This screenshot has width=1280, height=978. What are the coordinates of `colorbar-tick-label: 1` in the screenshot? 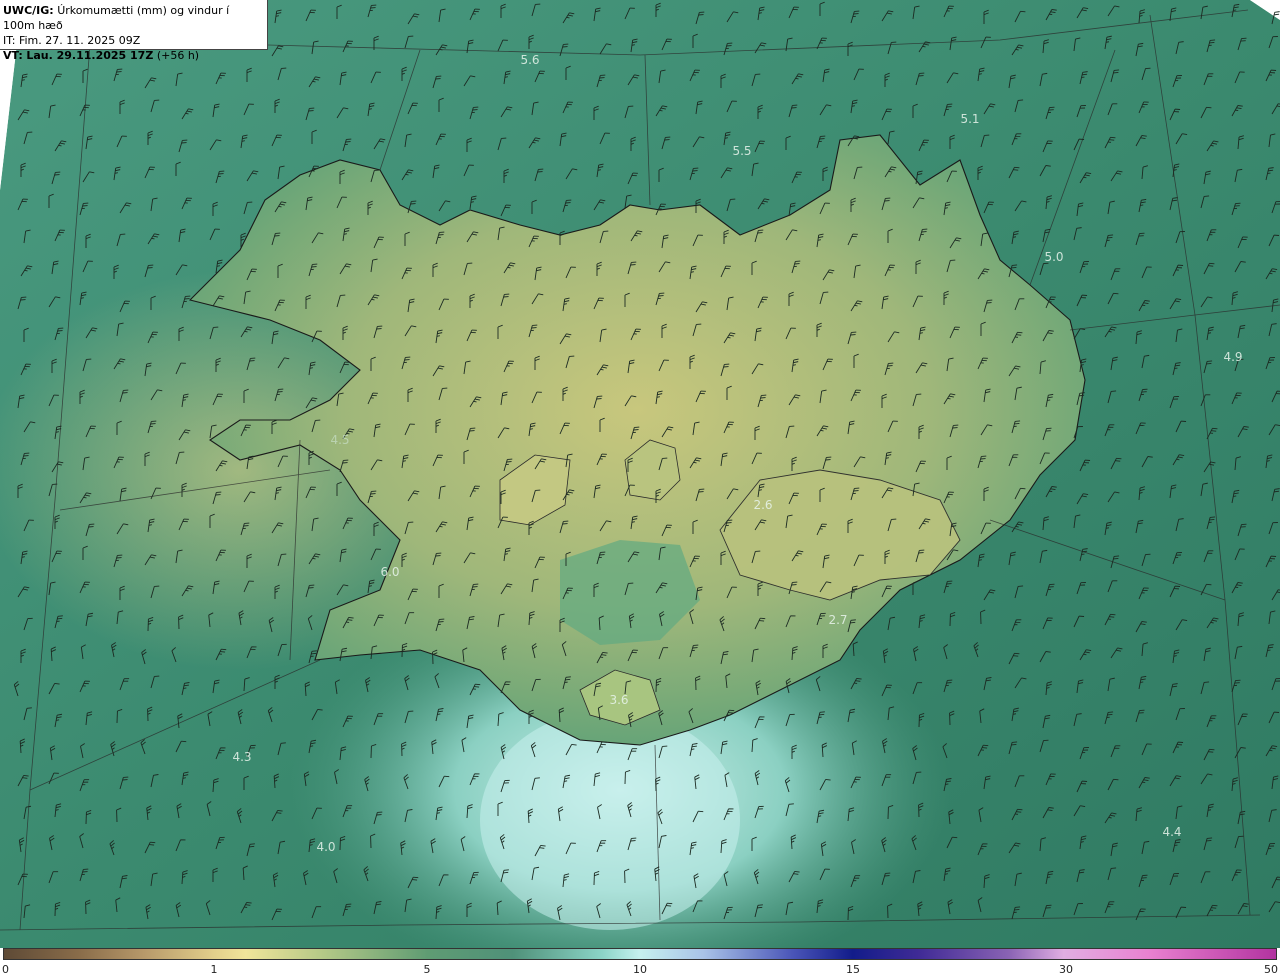 It's located at (214, 969).